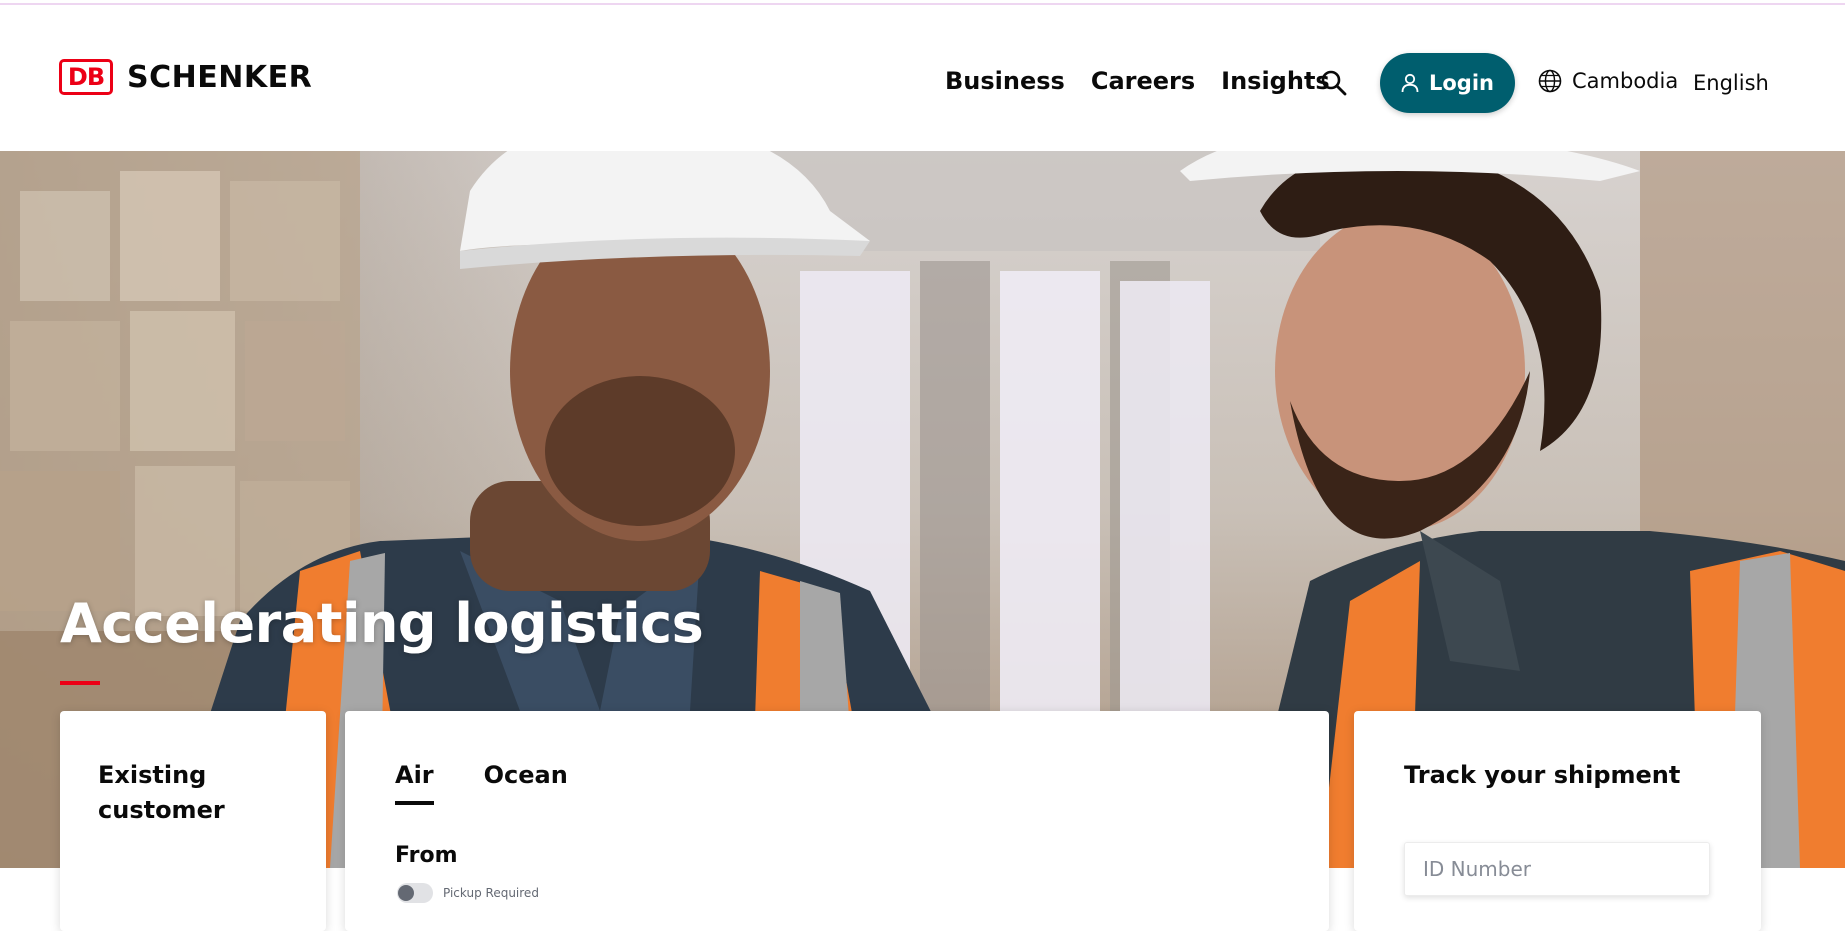 Image resolution: width=1845 pixels, height=931 pixels. Describe the element at coordinates (1005, 81) in the screenshot. I see `nav-business: Business` at that location.